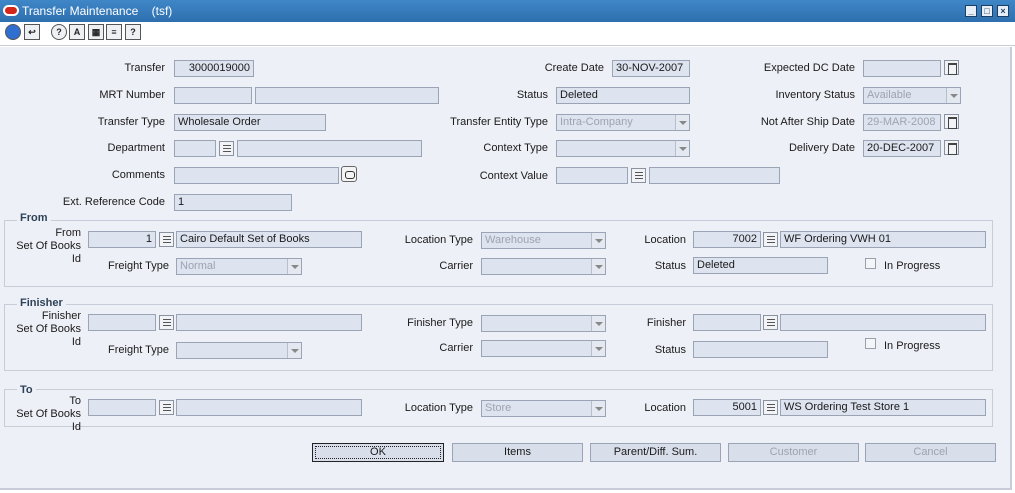  I want to click on comments-edit-icon, so click(349, 174).